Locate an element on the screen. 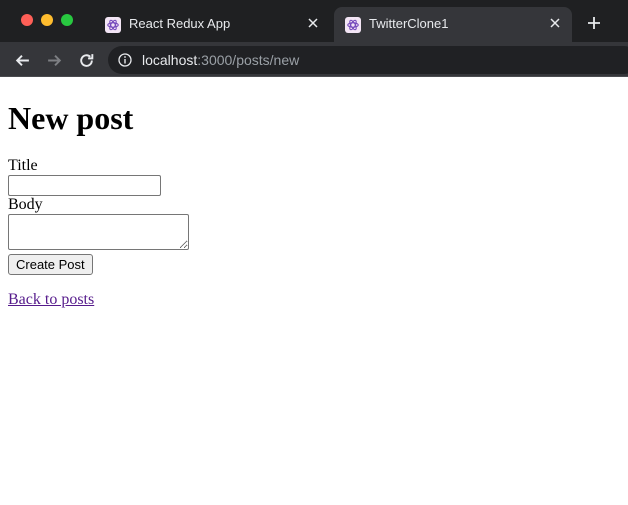 This screenshot has height=505, width=628. browser-tab-bar: React Redux App TwitterClone1 is located at coordinates (314, 21).